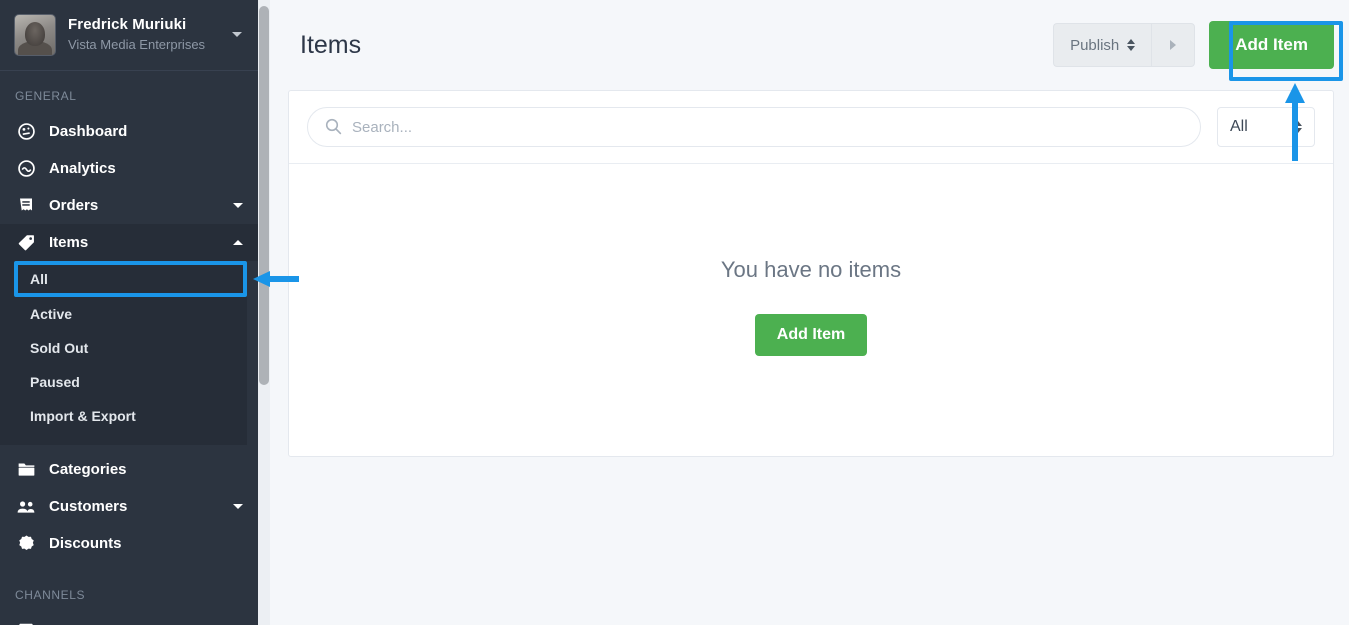 This screenshot has width=1349, height=625. What do you see at coordinates (1271, 45) in the screenshot?
I see `add-item-button: Add Item` at bounding box center [1271, 45].